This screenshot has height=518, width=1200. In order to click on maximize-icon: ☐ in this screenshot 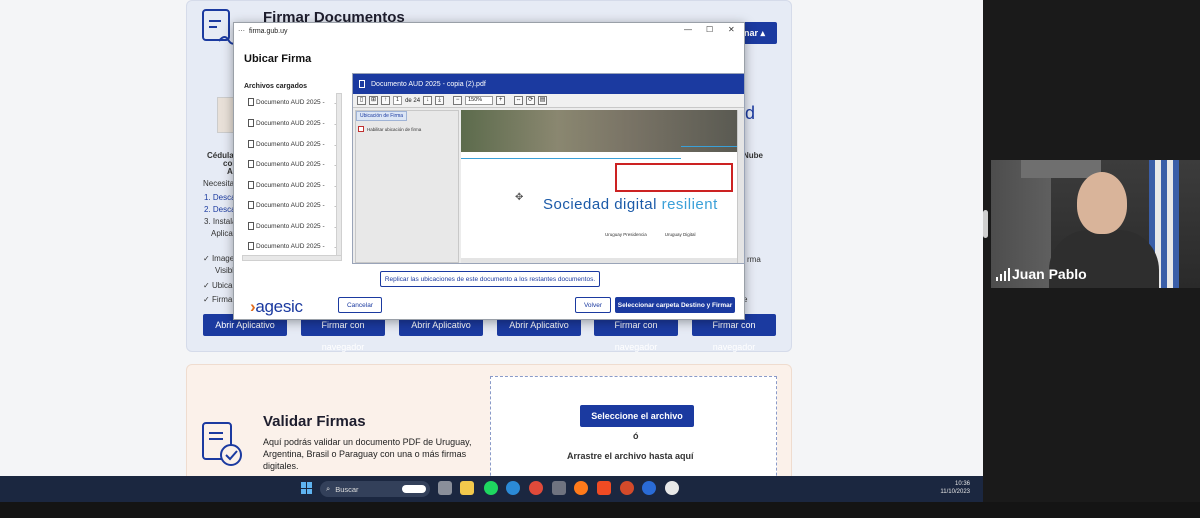, I will do `click(709, 29)`.